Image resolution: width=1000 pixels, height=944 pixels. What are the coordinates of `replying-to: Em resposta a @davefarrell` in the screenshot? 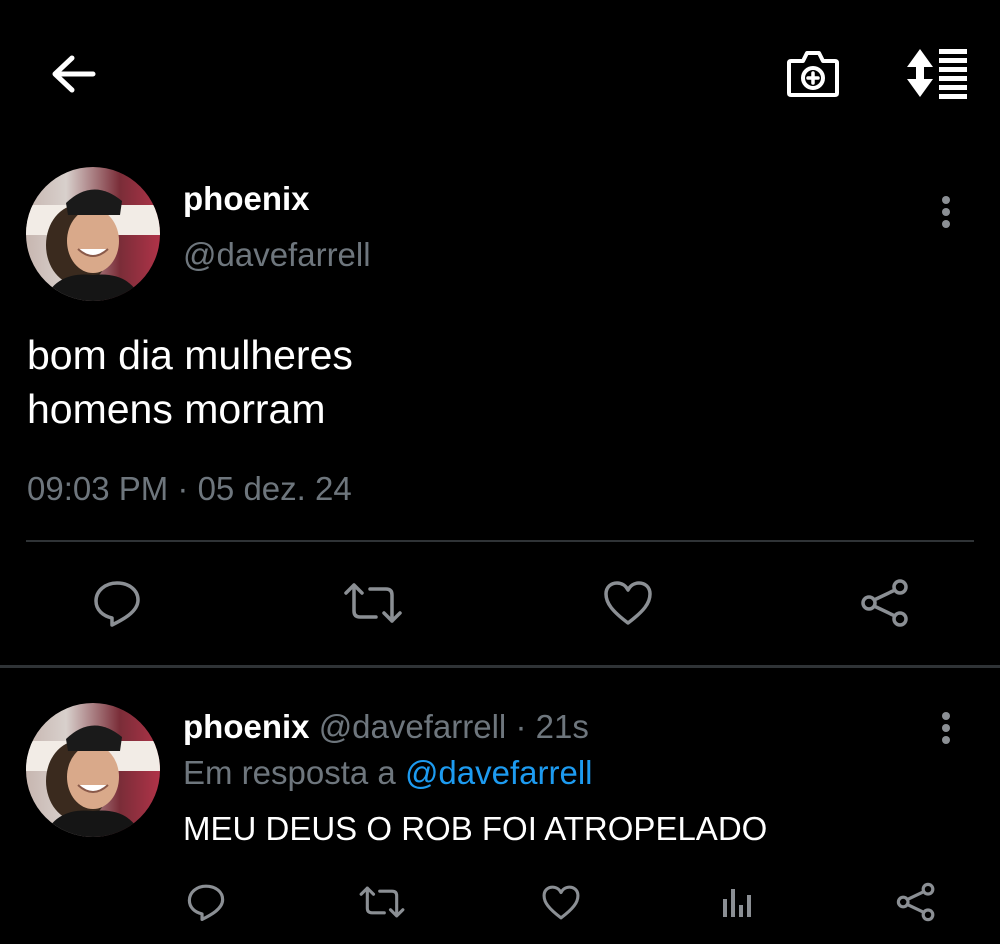 It's located at (388, 773).